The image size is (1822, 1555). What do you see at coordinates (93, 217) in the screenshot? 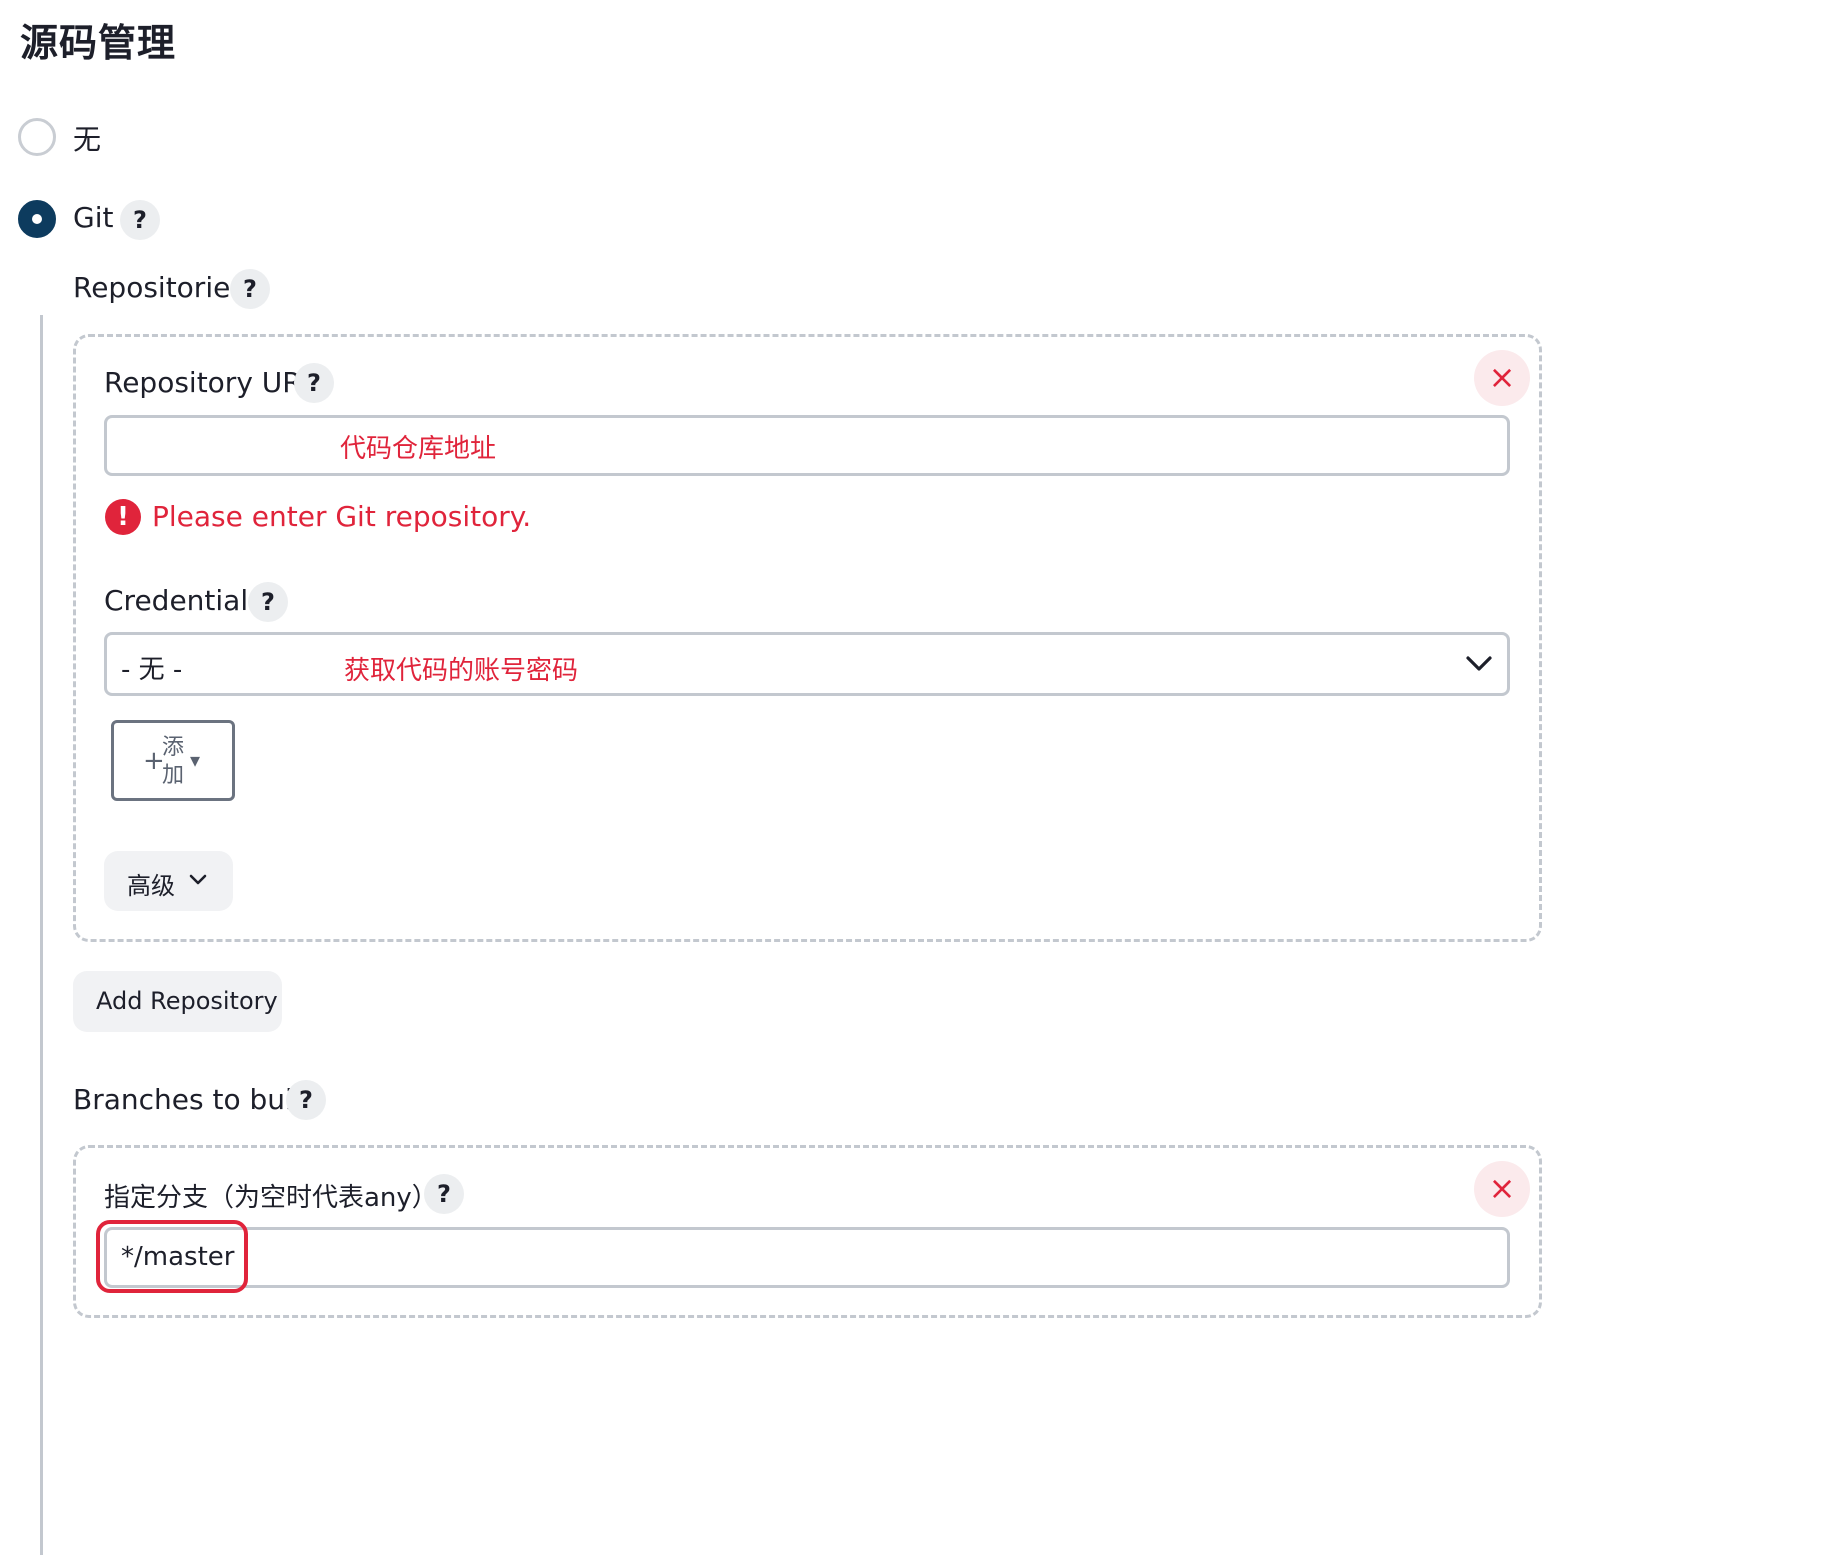
I see `radio-git-label: Git` at bounding box center [93, 217].